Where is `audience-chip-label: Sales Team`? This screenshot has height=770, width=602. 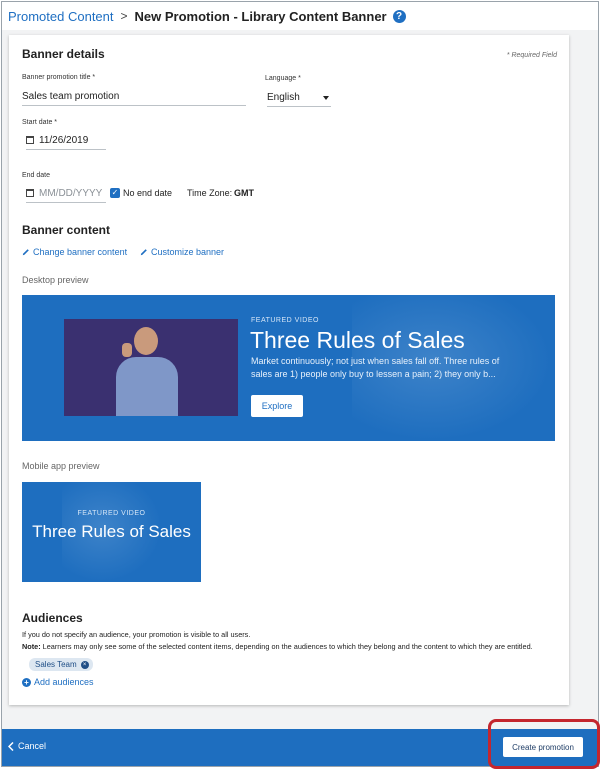 audience-chip-label: Sales Team is located at coordinates (56, 664).